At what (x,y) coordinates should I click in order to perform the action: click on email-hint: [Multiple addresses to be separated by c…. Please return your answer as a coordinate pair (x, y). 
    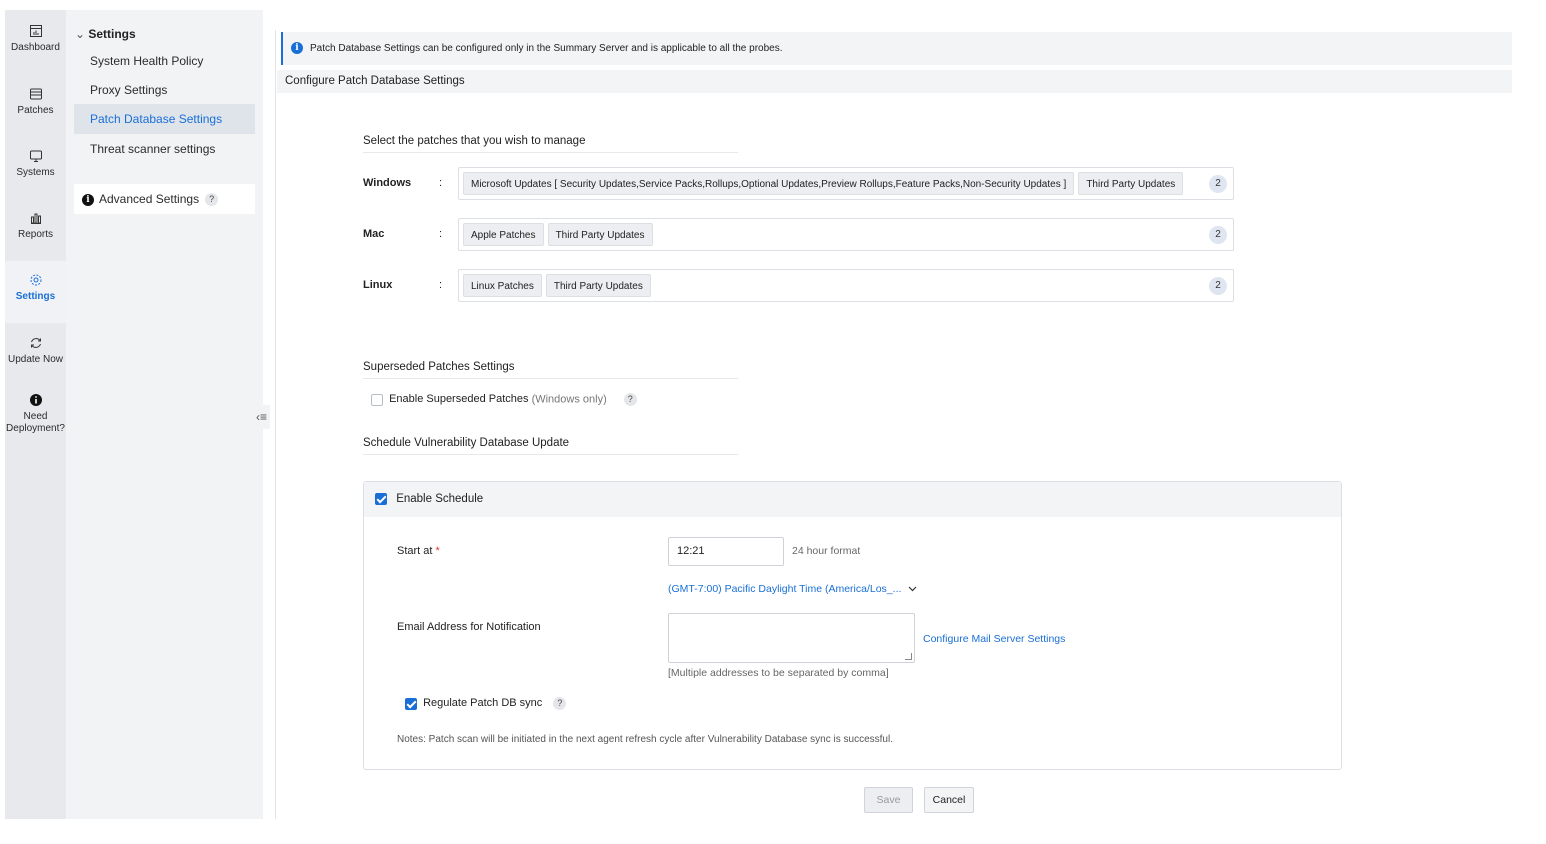
    Looking at the image, I should click on (778, 673).